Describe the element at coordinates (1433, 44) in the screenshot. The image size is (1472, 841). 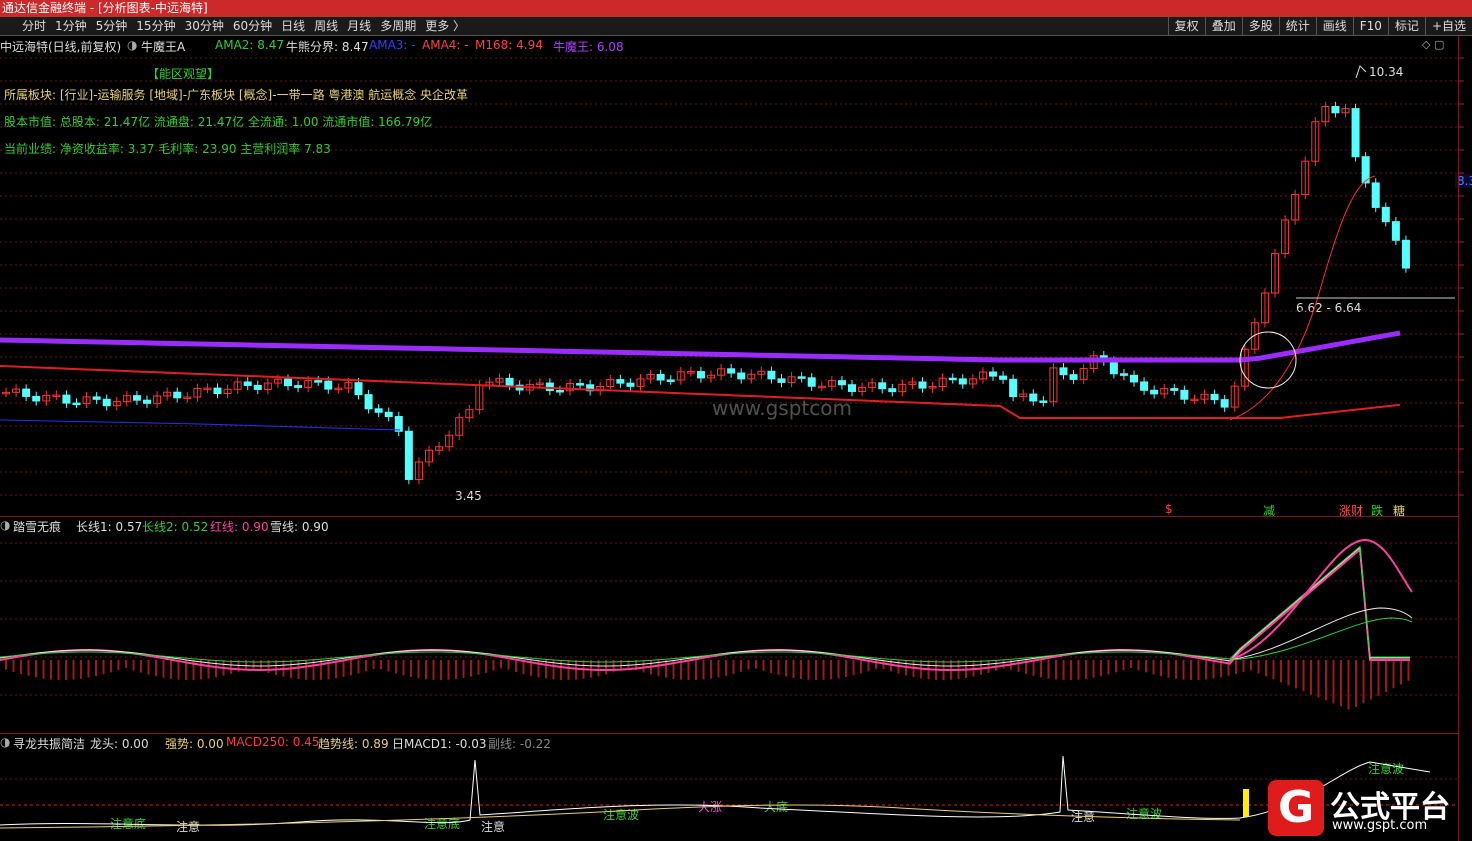
I see `diamond-icon: ◇ ▢` at that location.